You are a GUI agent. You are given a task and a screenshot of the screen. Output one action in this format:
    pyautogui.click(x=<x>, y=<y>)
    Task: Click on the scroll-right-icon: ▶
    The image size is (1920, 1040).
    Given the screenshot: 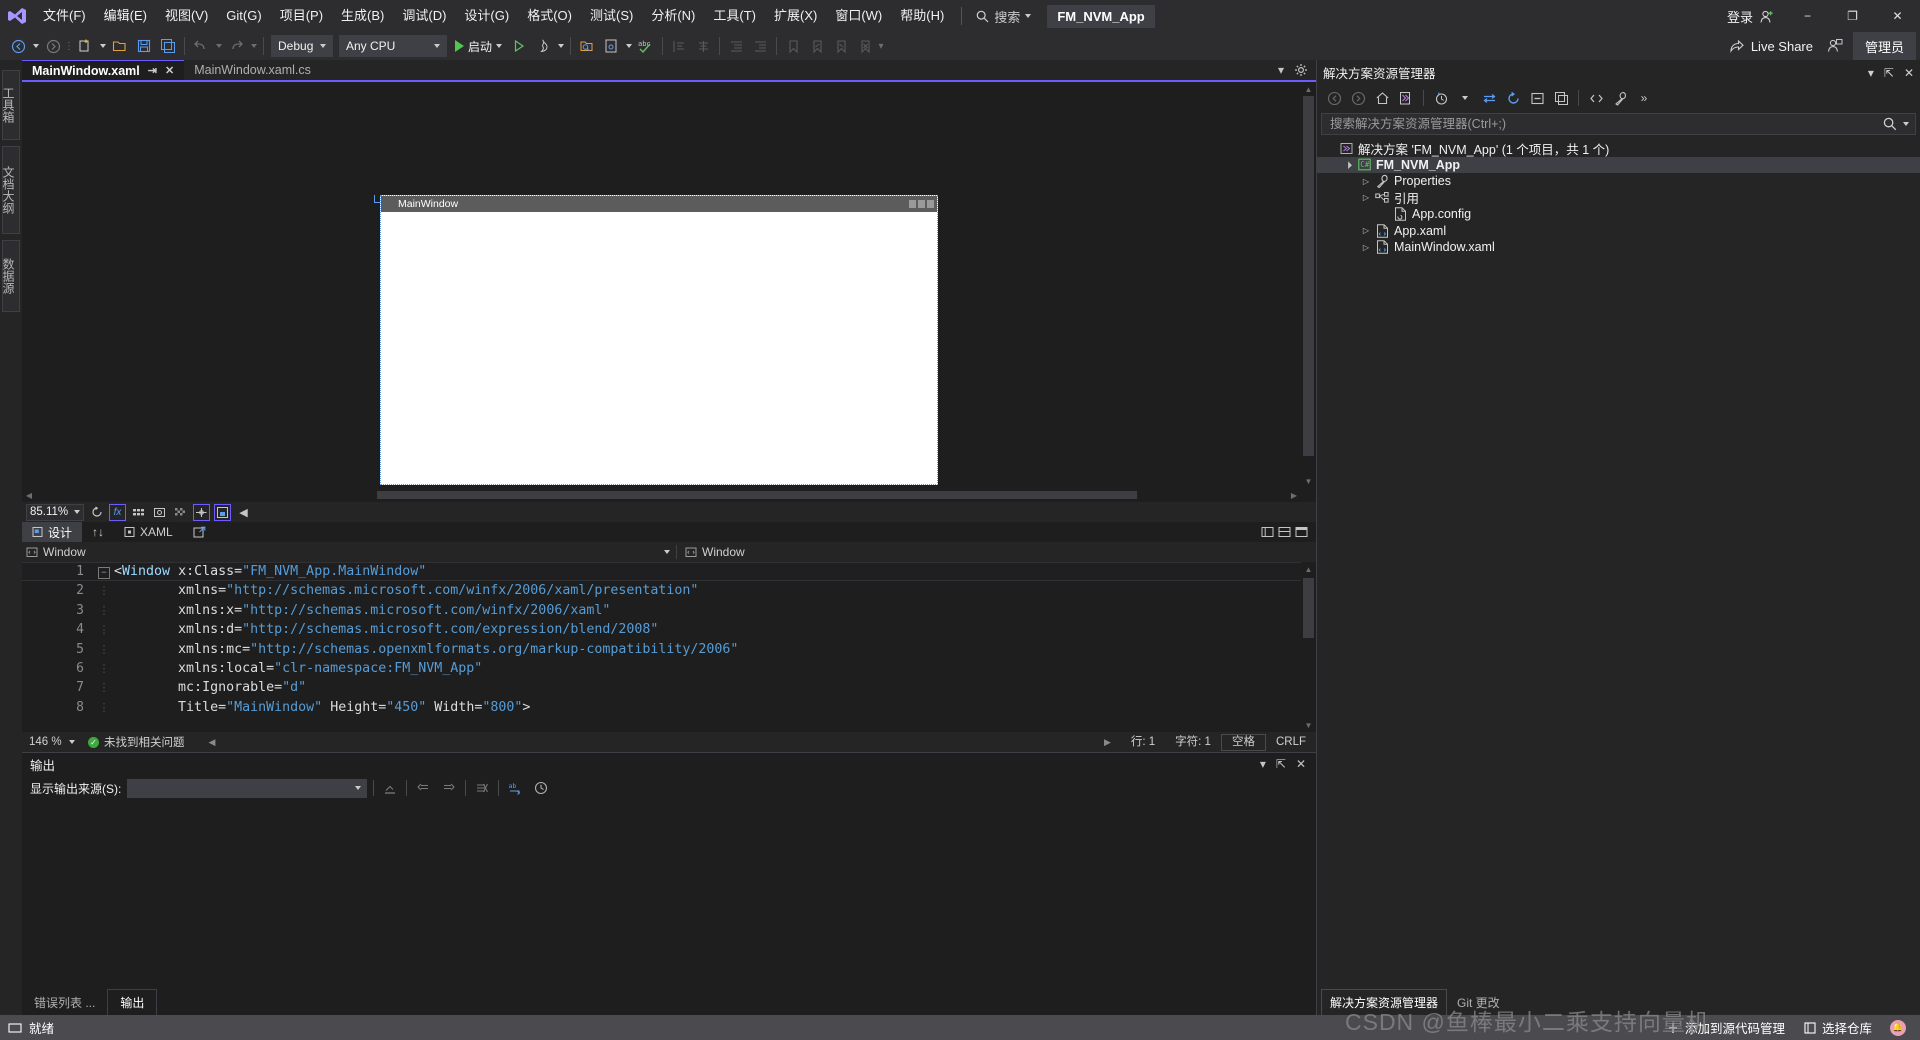 What is the action you would take?
    pyautogui.click(x=1294, y=495)
    